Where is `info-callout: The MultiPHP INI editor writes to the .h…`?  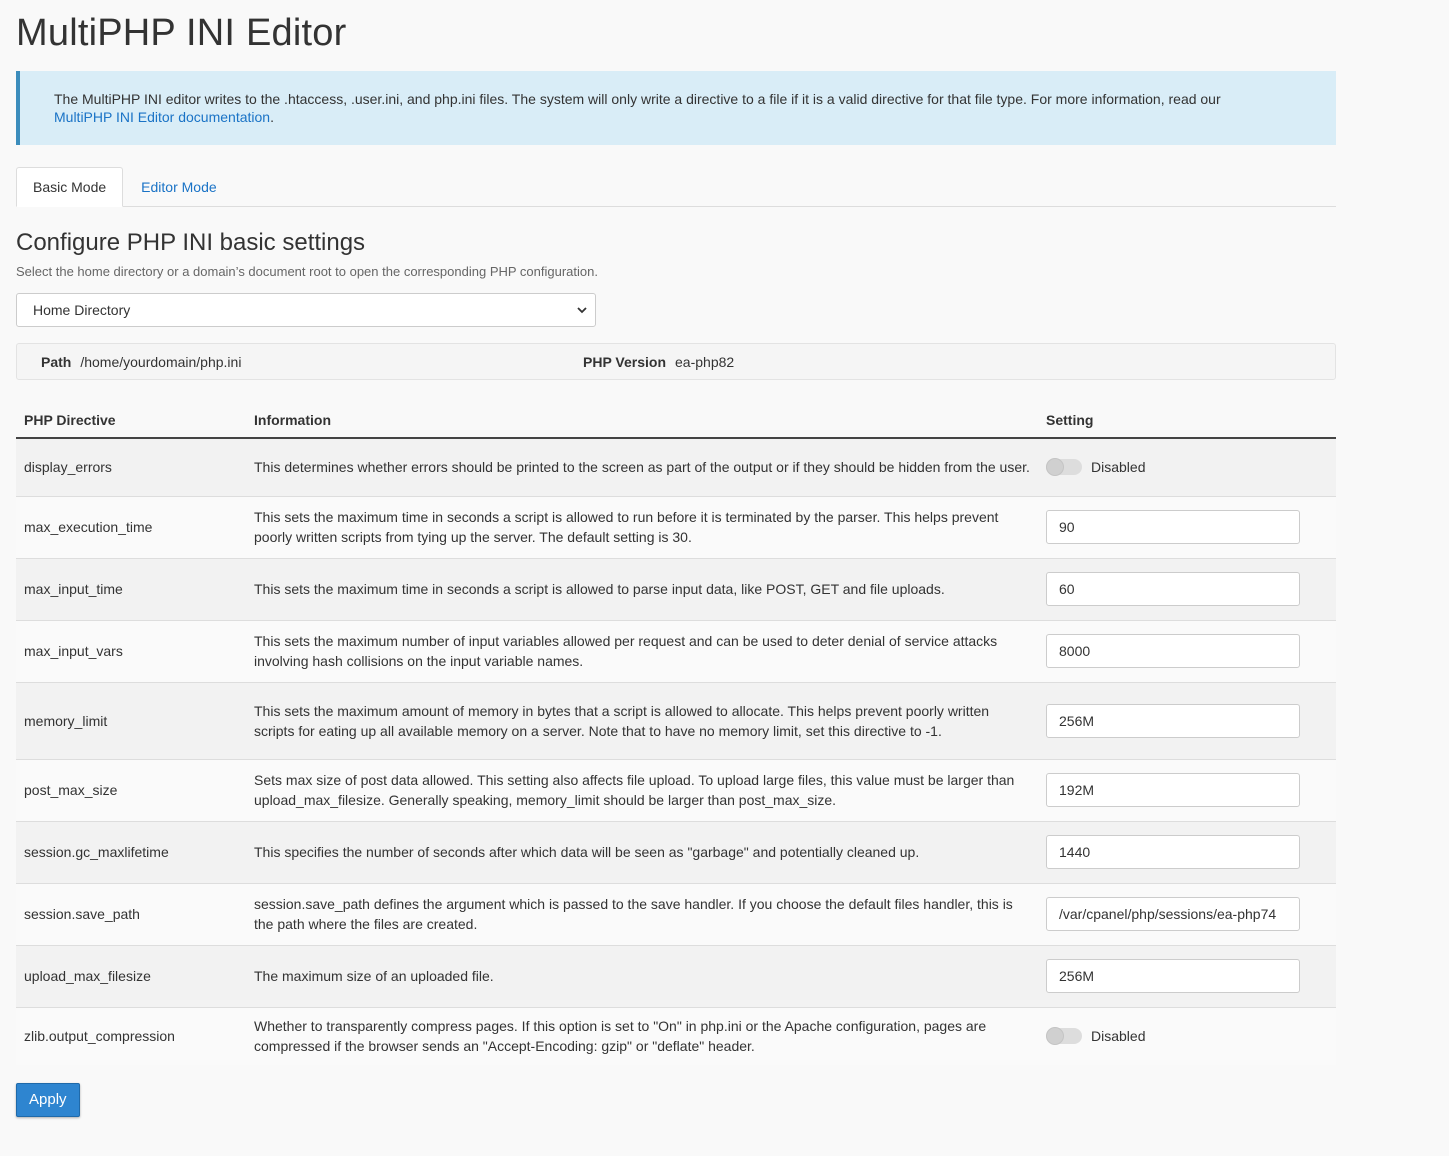 info-callout: The MultiPHP INI editor writes to the .h… is located at coordinates (676, 108).